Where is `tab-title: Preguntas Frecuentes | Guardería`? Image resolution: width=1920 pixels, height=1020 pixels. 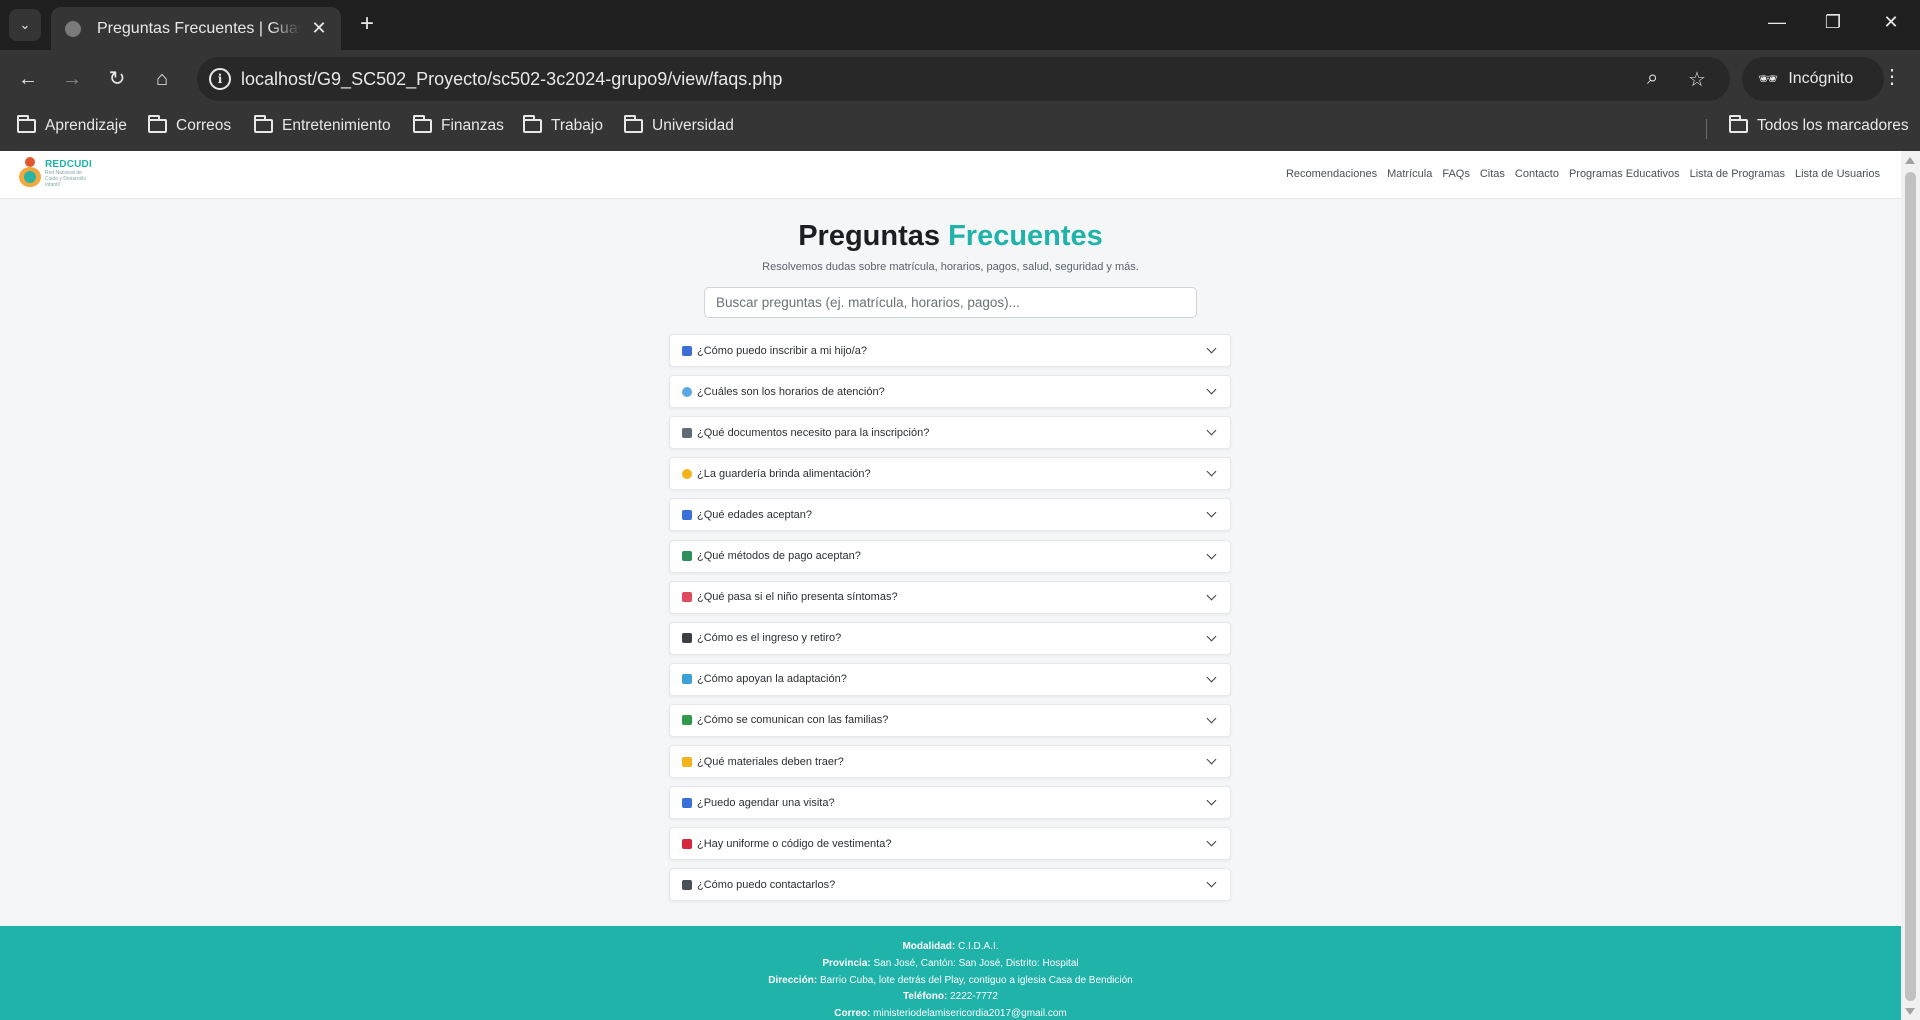
tab-title: Preguntas Frecuentes | Guardería is located at coordinates (199, 28).